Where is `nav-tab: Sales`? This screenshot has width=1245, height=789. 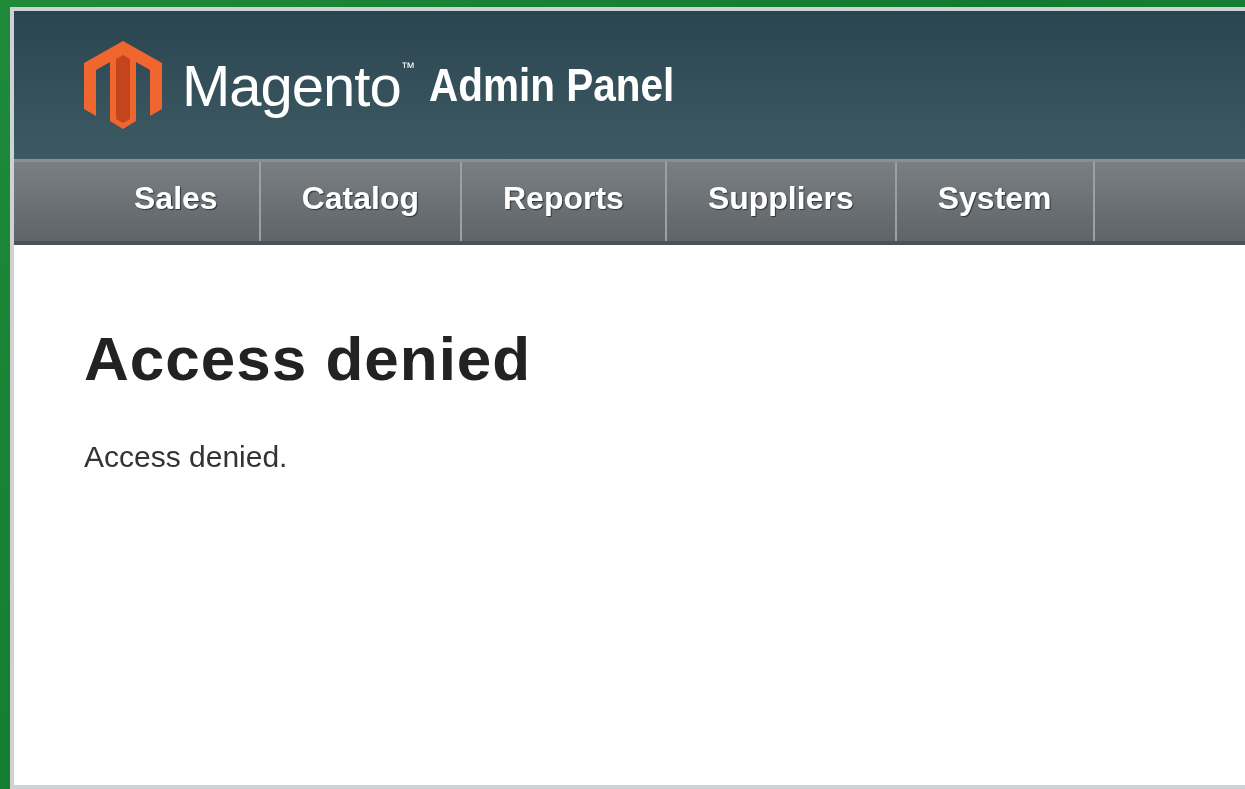 nav-tab: Sales is located at coordinates (177, 201).